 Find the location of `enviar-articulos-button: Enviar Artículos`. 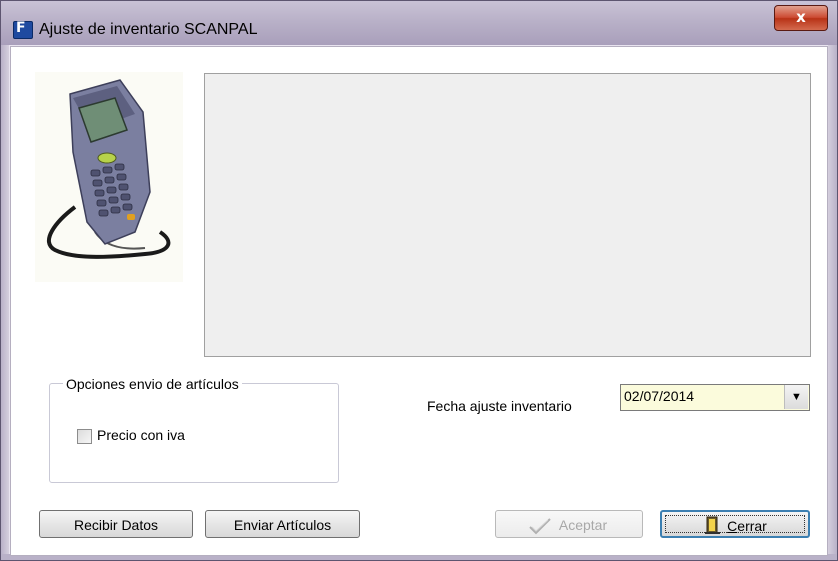

enviar-articulos-button: Enviar Artículos is located at coordinates (282, 524).